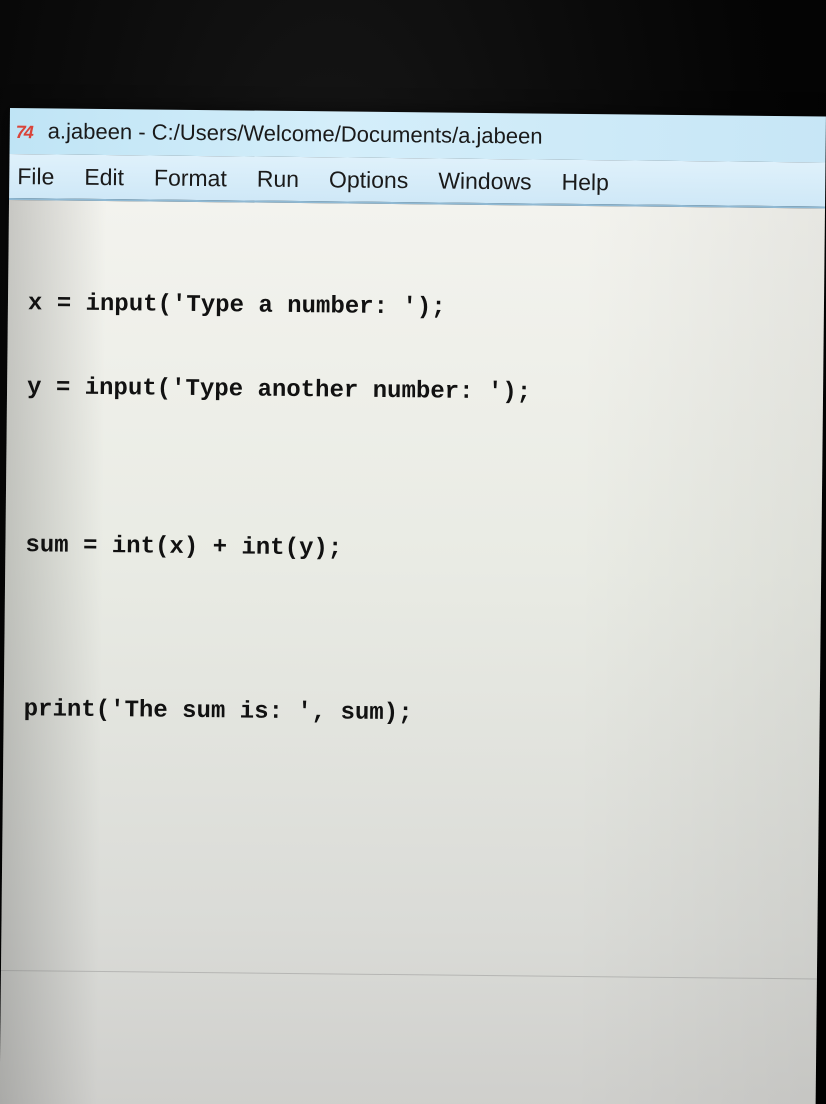 The image size is (826, 1104). I want to click on menu-file: File, so click(35, 176).